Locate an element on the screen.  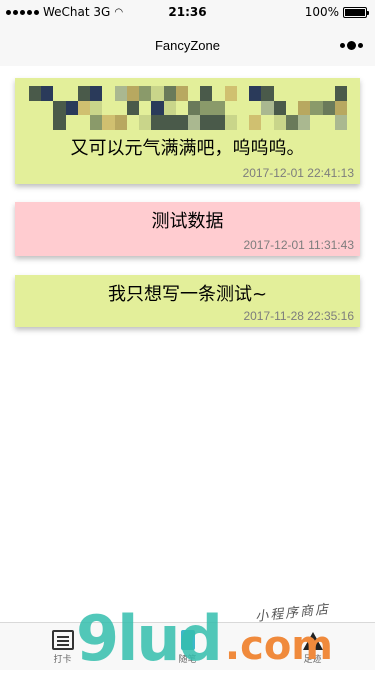
page-title: FancyZone is located at coordinates (187, 45).